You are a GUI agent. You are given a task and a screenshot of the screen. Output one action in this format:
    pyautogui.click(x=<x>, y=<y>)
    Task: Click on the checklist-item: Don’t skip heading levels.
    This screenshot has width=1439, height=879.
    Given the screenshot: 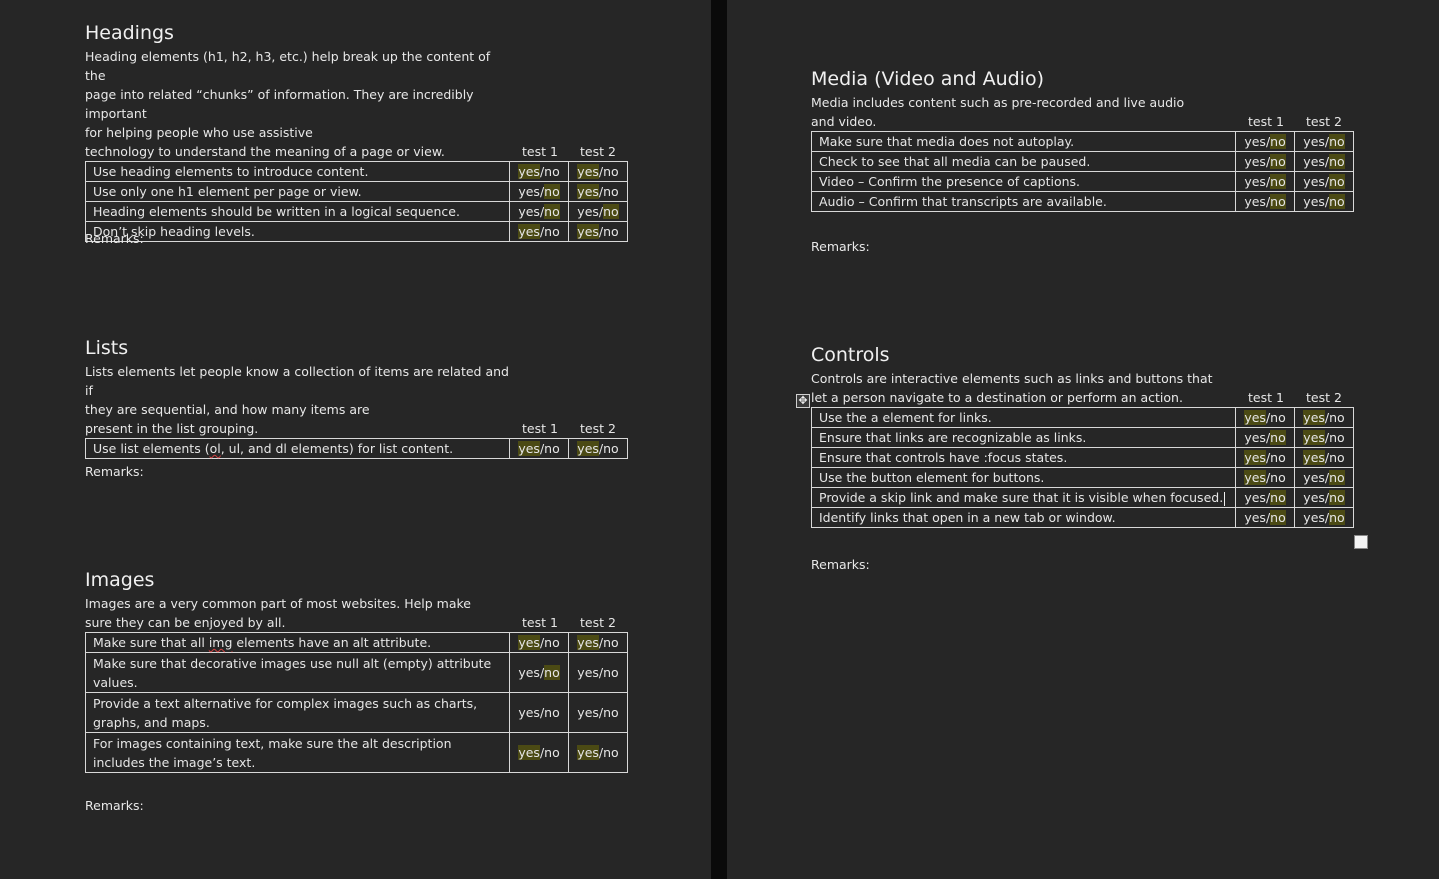 What is the action you would take?
    pyautogui.click(x=297, y=231)
    